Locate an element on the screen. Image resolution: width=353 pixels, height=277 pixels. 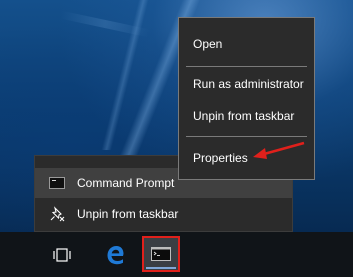
taskbar-command-prompt-button is located at coordinates (161, 254).